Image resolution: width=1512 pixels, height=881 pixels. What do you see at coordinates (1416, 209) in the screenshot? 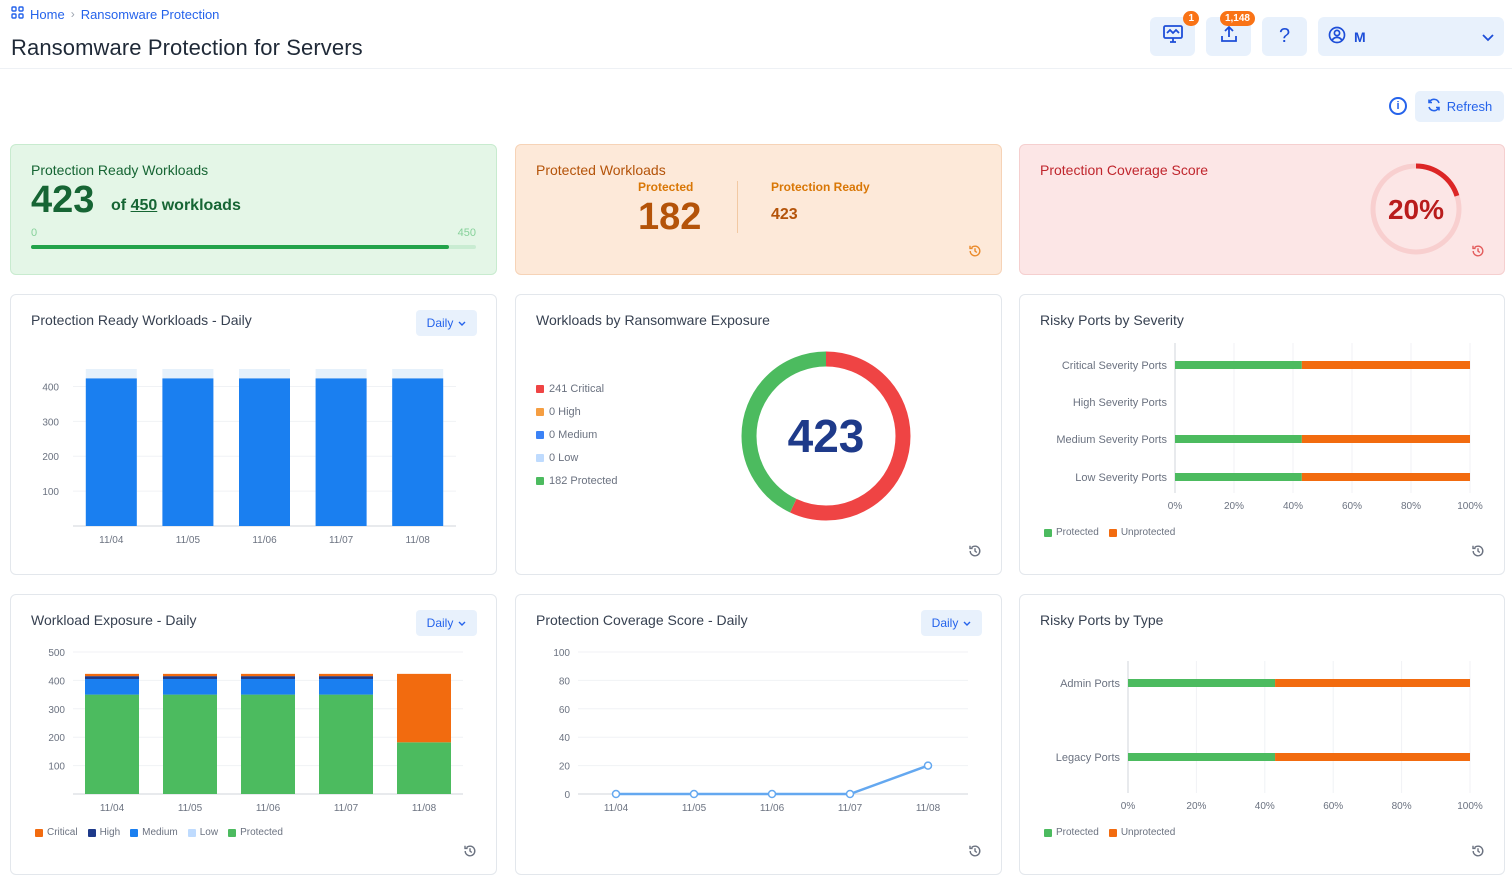
I see `coverage-gauge: 20%` at bounding box center [1416, 209].